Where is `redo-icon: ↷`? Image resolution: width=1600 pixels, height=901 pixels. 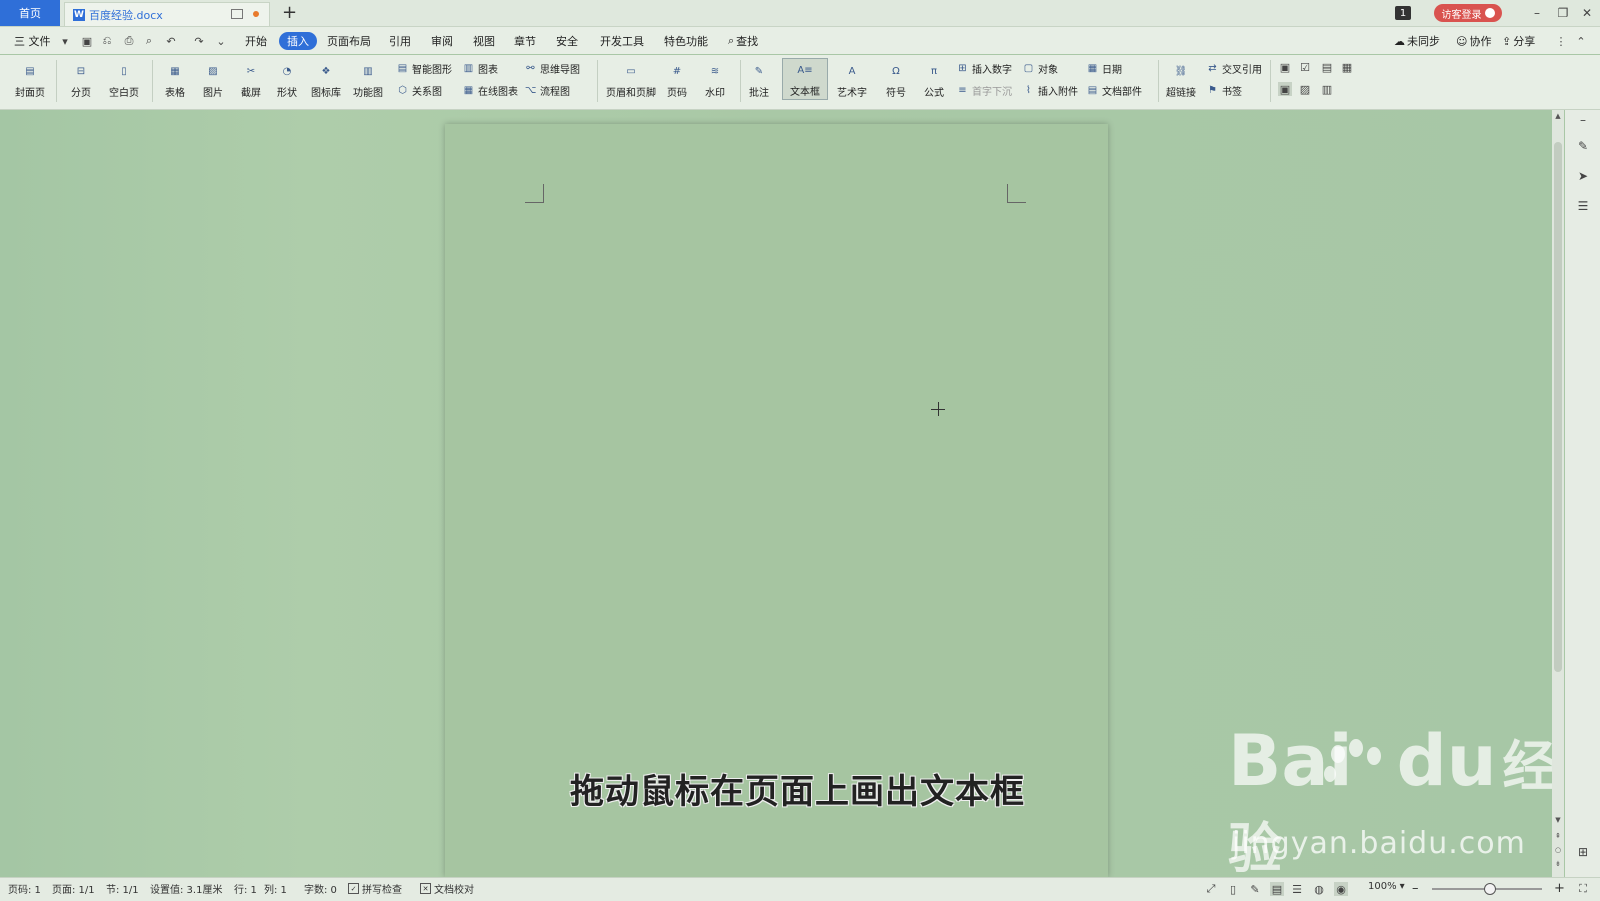 redo-icon: ↷ is located at coordinates (199, 41).